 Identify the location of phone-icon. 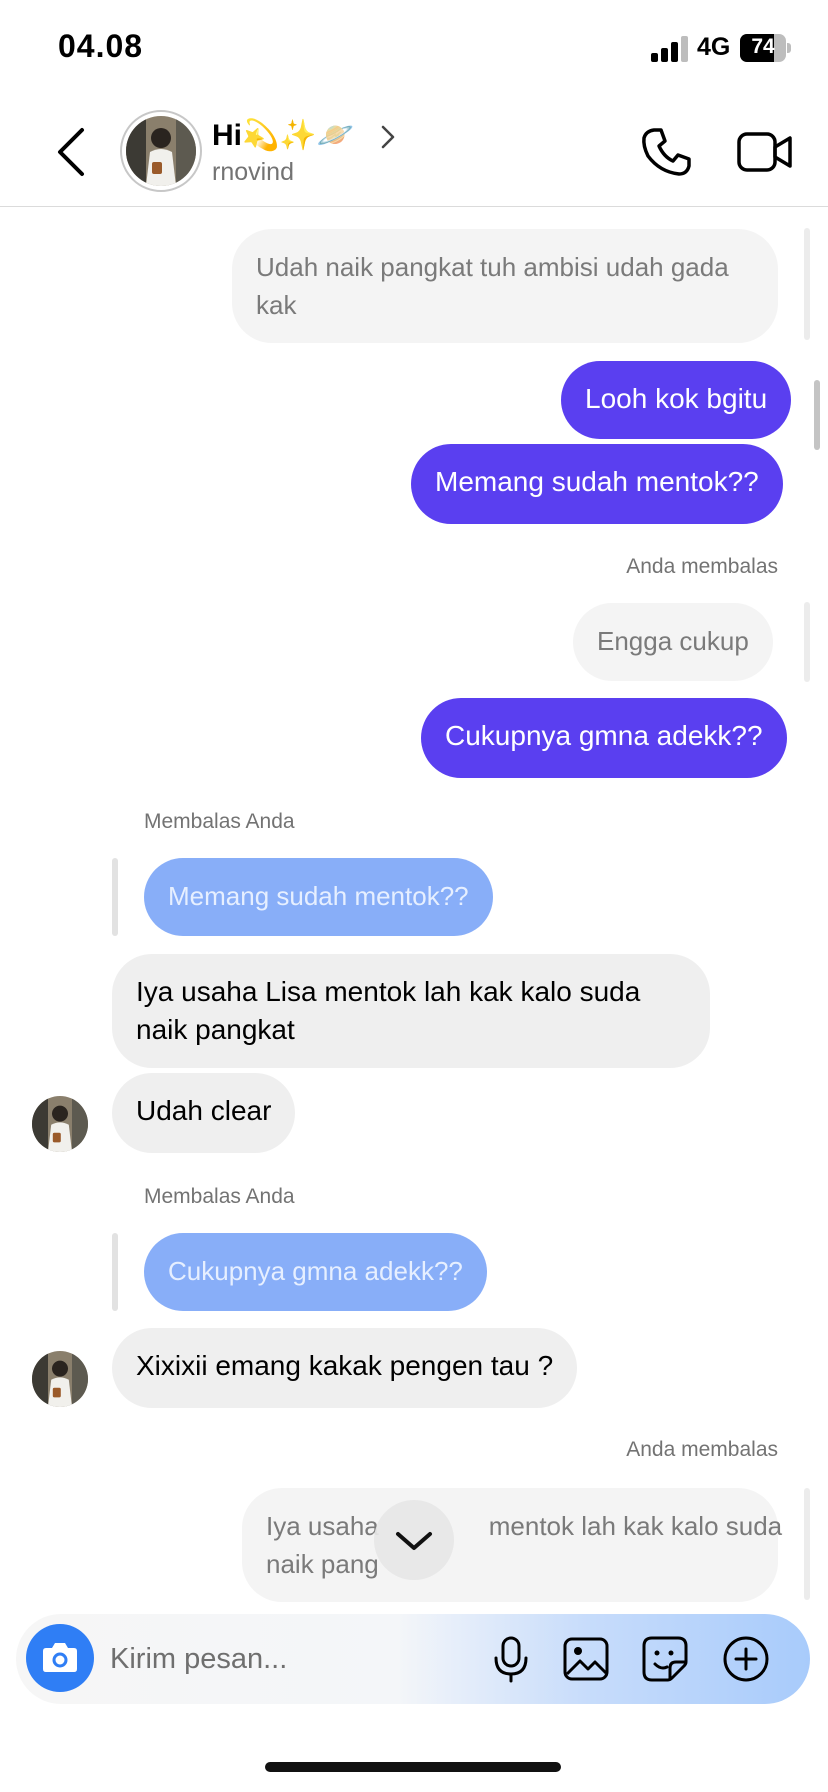
(666, 152).